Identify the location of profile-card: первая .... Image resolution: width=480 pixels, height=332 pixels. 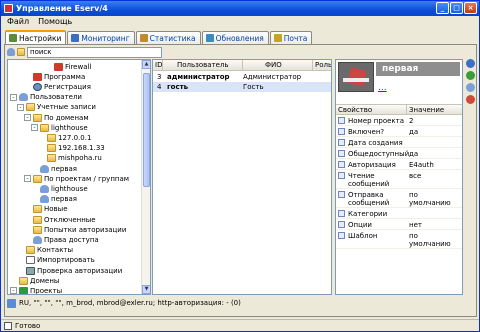
(399, 80).